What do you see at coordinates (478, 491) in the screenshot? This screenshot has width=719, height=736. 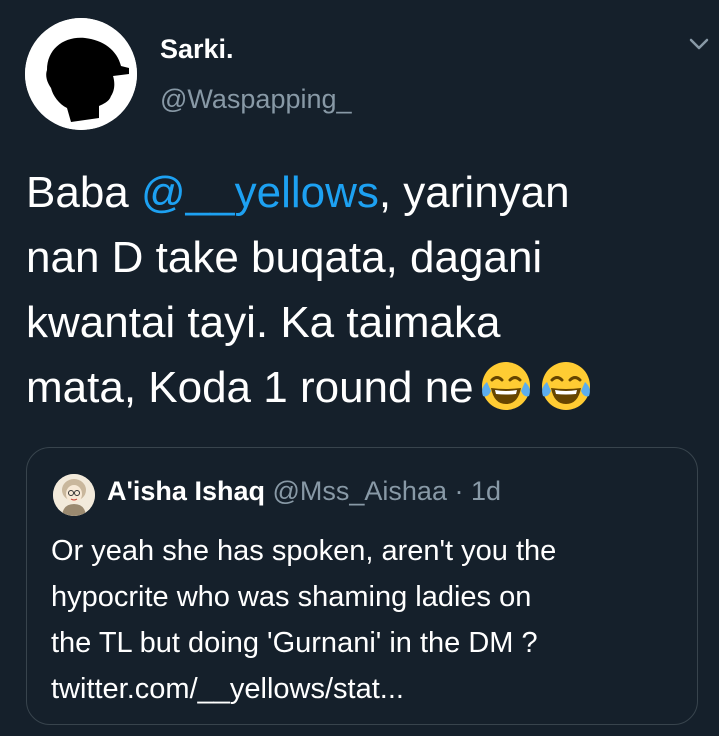 I see `quoted-timestamp: · 1d` at bounding box center [478, 491].